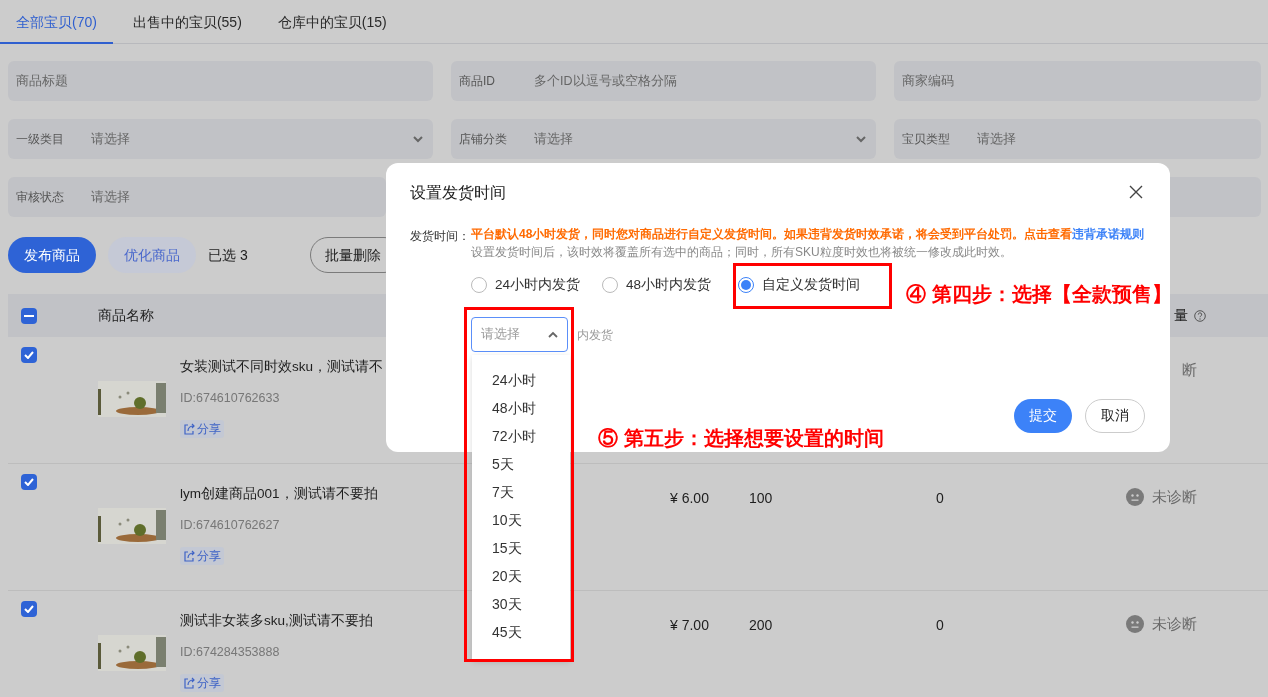 The image size is (1268, 697). What do you see at coordinates (1043, 416) in the screenshot?
I see `dialog-button: 提交` at bounding box center [1043, 416].